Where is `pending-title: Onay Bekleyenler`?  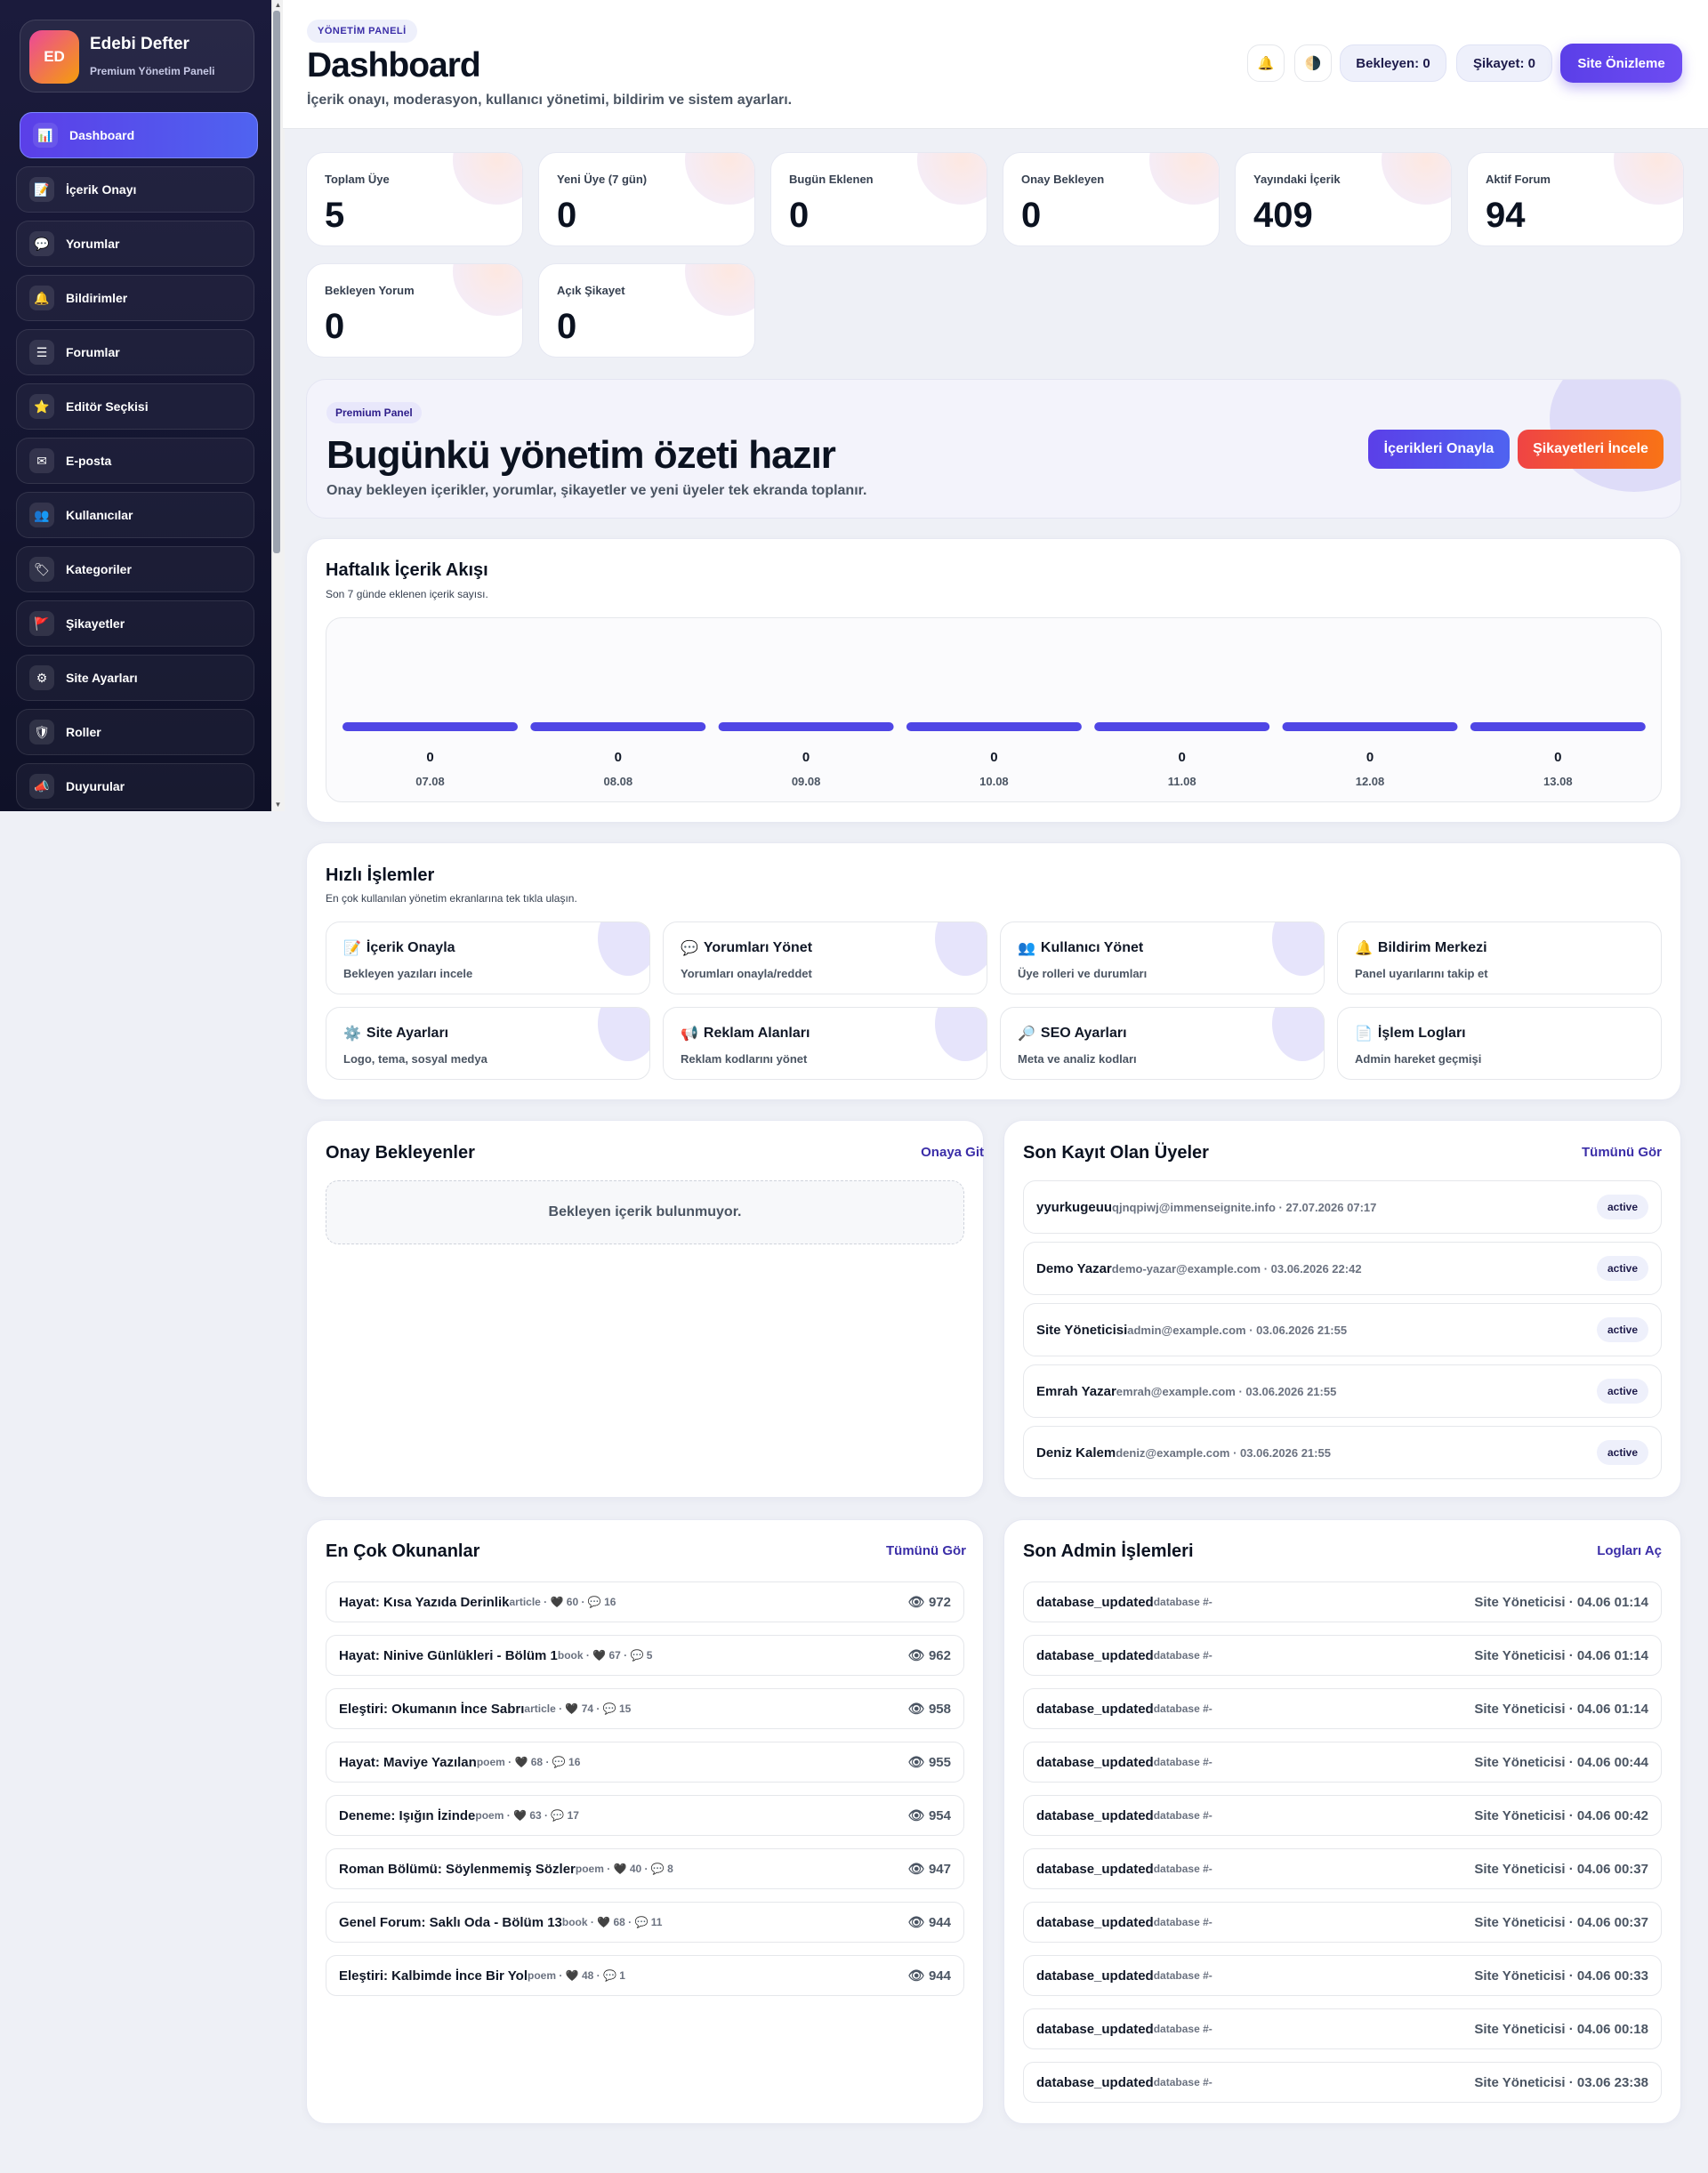 pending-title: Onay Bekleyenler is located at coordinates (400, 1153).